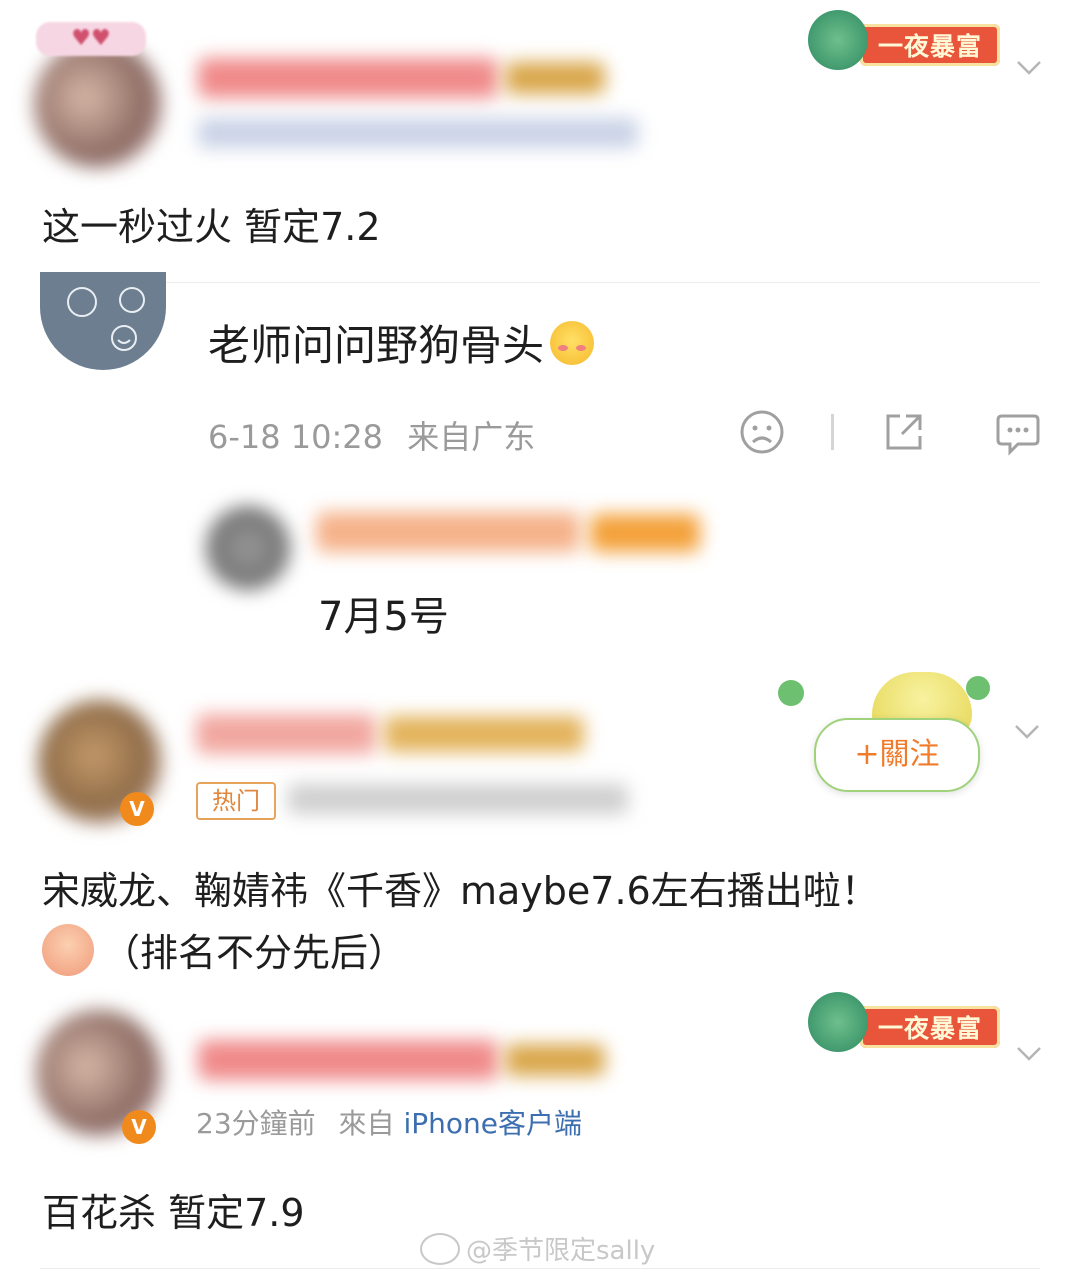 The height and width of the screenshot is (1275, 1080). Describe the element at coordinates (832, 432) in the screenshot. I see `divider-bar` at that location.